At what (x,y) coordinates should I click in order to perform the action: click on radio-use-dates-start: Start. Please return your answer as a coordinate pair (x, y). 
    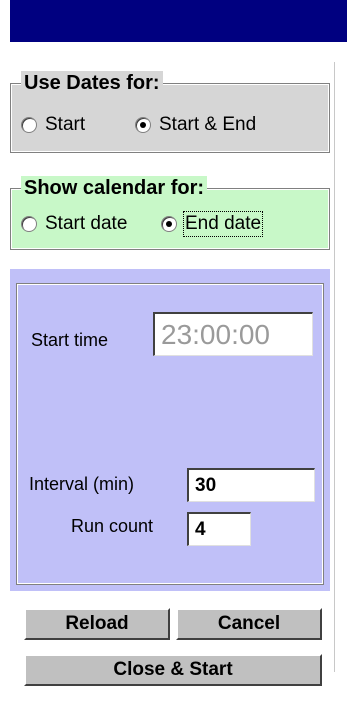
    Looking at the image, I should click on (53, 125).